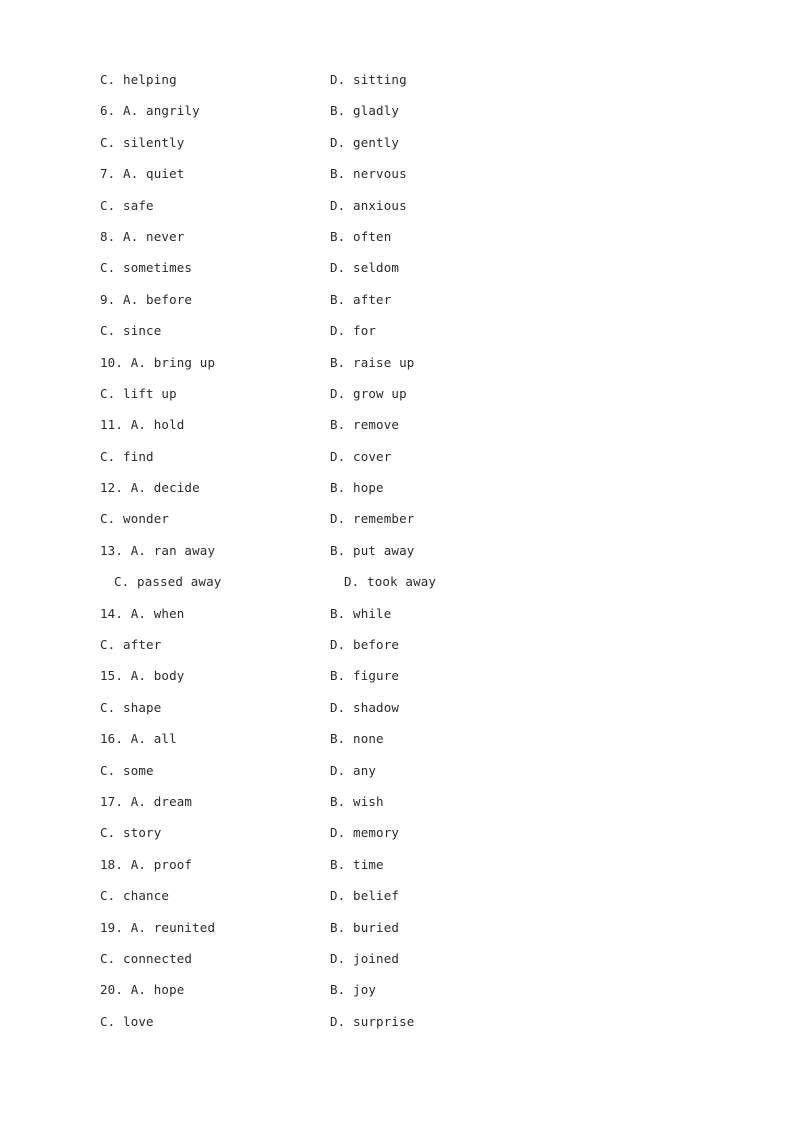 The image size is (800, 1132). I want to click on option-left: C. sometimes, so click(146, 268).